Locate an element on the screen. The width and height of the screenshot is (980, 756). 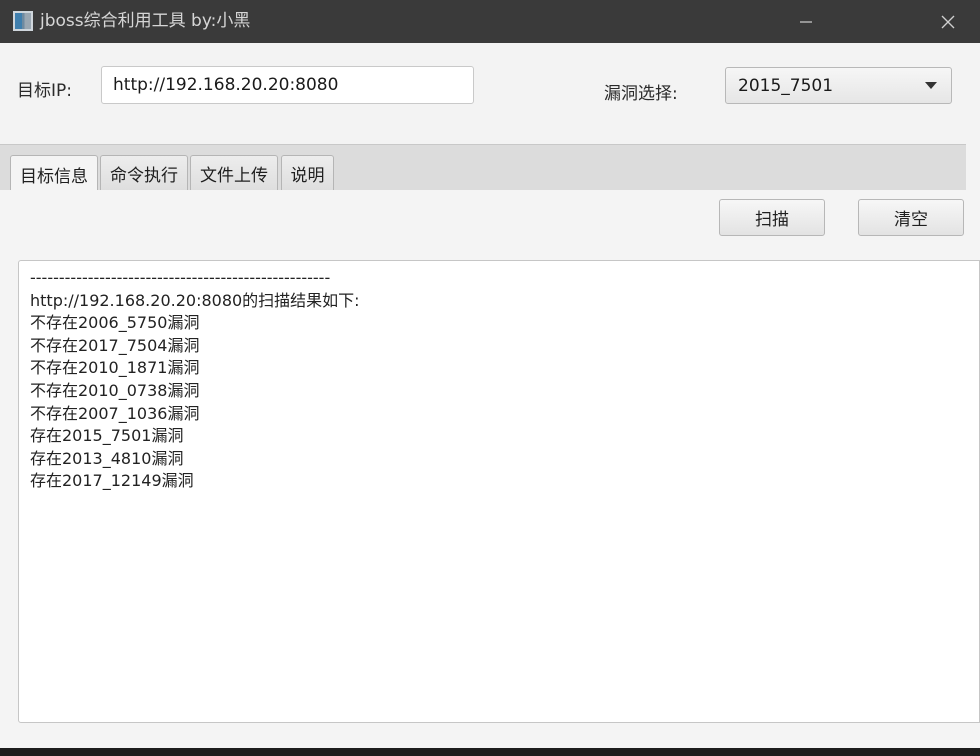
vuln-select-value: 2015_7501 is located at coordinates (786, 86).